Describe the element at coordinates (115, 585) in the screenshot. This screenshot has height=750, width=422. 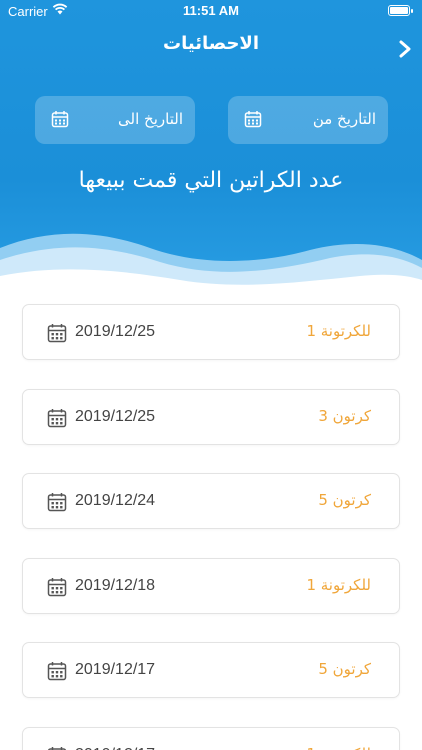
I see `sale-date: 2019/12/18` at that location.